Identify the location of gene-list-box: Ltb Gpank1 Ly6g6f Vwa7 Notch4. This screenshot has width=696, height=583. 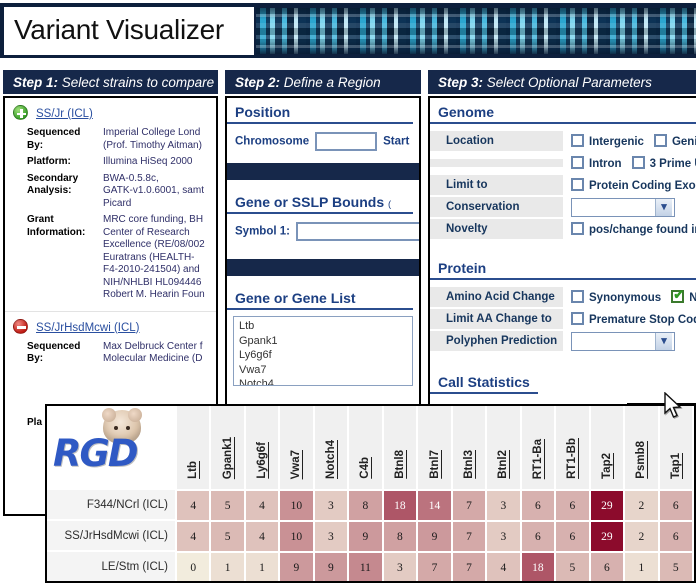
(323, 351).